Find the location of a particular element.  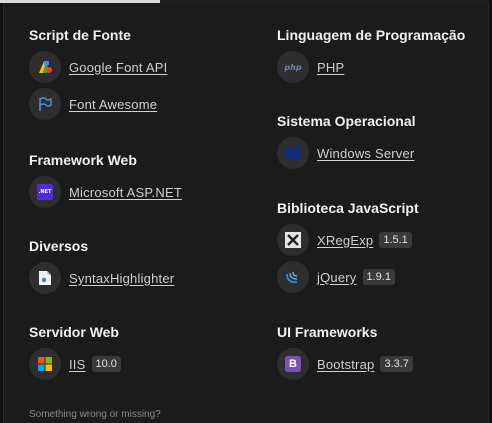

tech-item-aspnet: .NET Microsoft ASP.NET is located at coordinates (105, 192).